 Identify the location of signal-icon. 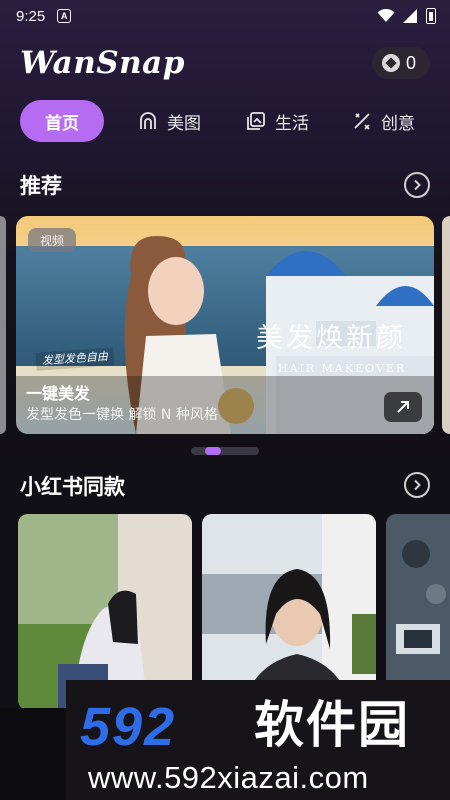
(410, 16).